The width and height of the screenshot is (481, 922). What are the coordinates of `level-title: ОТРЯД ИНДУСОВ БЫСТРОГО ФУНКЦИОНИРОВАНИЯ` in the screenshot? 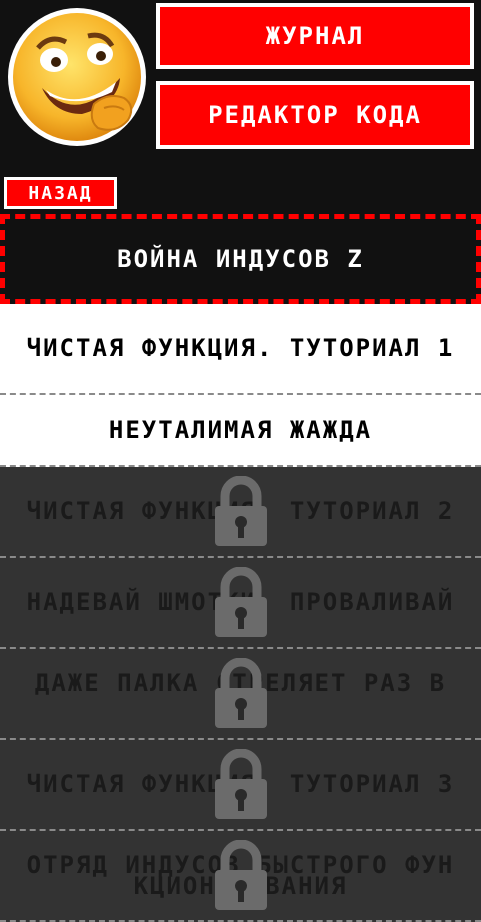 It's located at (240, 875).